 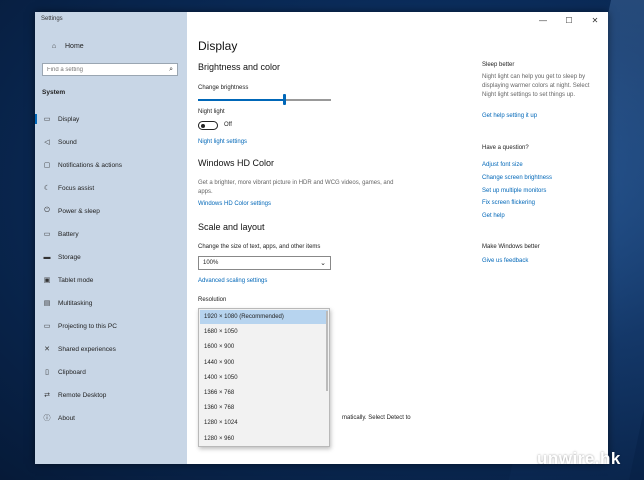 I want to click on sidebar-item-tablet-mode: ▣ Tablet mode, so click(x=111, y=280).